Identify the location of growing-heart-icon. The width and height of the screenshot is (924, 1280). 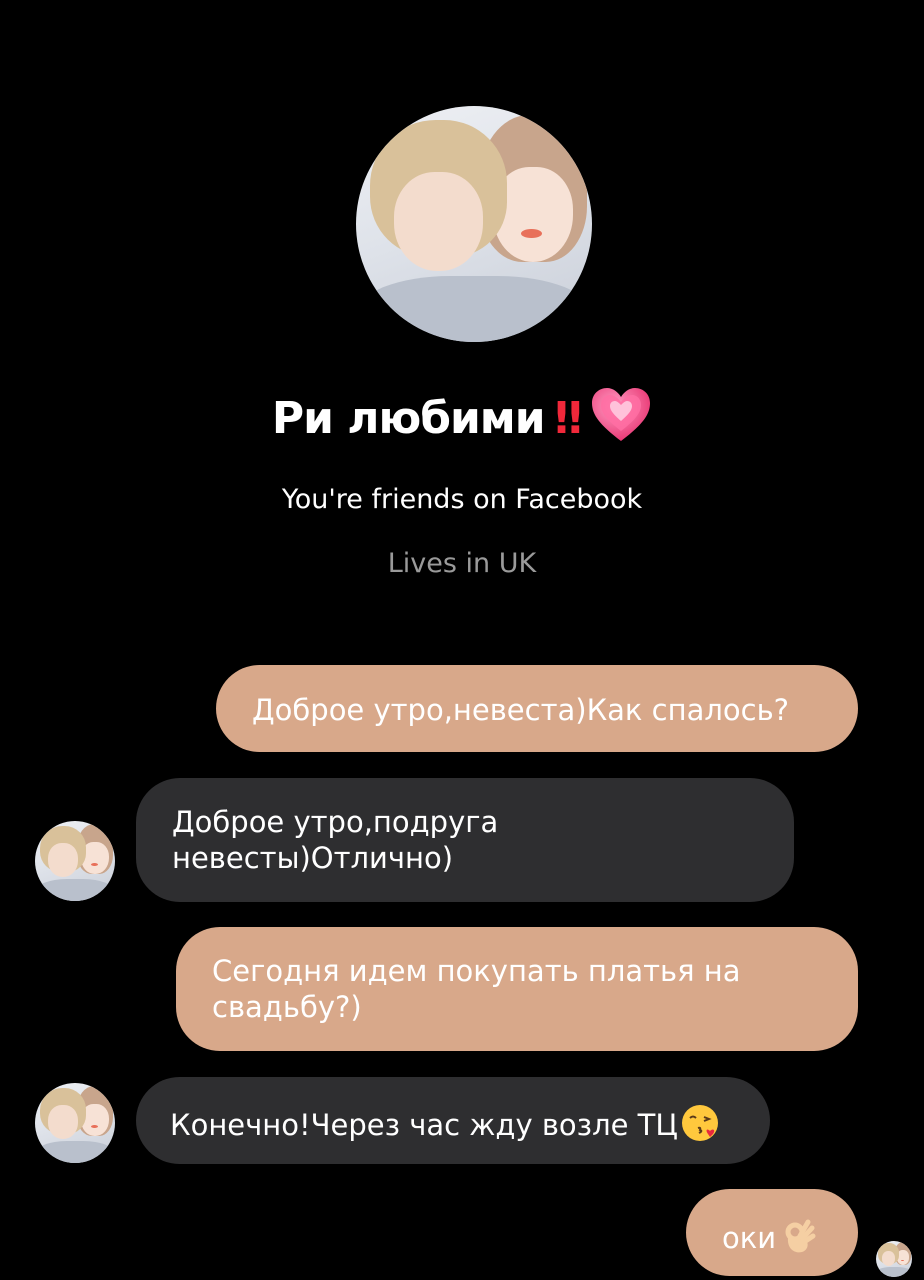
(621, 415).